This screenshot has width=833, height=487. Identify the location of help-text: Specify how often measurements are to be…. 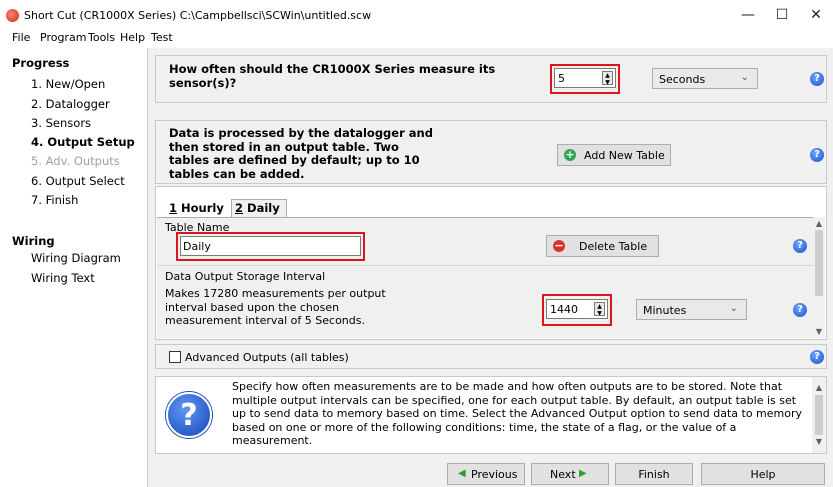
(517, 413).